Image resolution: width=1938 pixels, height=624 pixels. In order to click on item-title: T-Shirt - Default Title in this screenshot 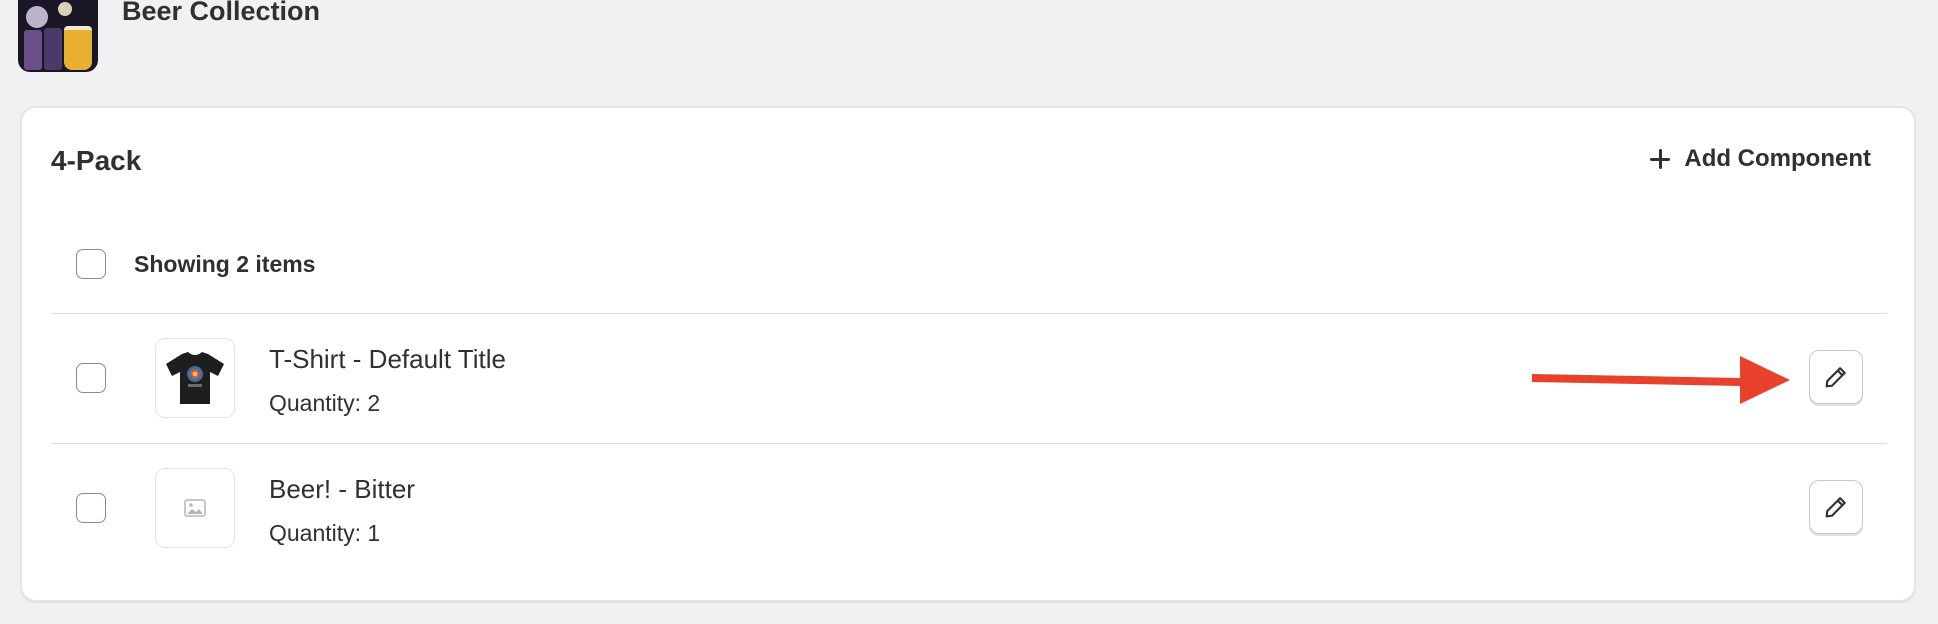, I will do `click(387, 359)`.